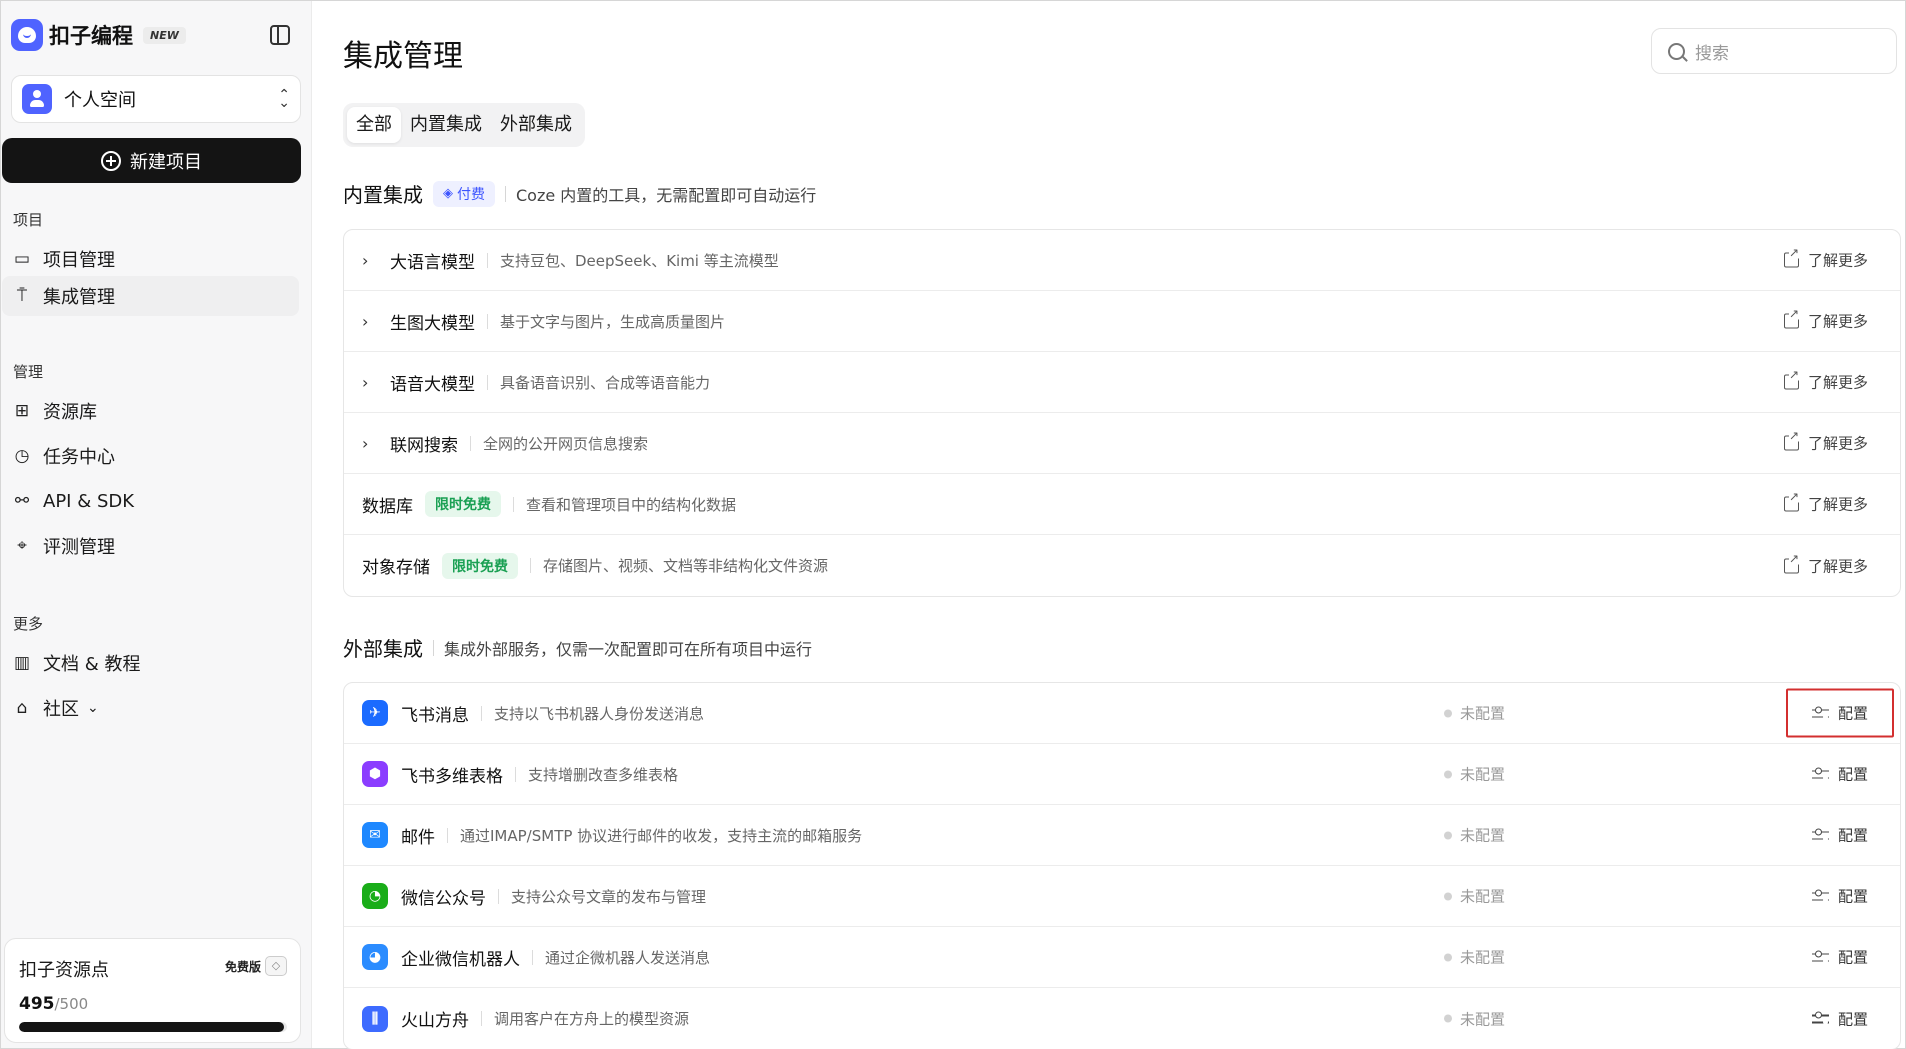 The width and height of the screenshot is (1906, 1049). Describe the element at coordinates (89, 501) in the screenshot. I see `sidebar-item-label: API & SDK` at that location.